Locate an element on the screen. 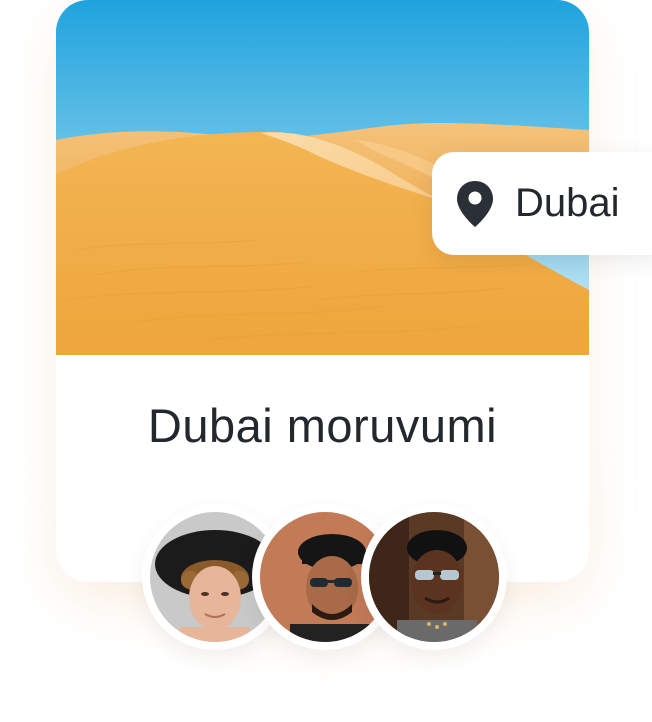  avatar is located at coordinates (434, 577).